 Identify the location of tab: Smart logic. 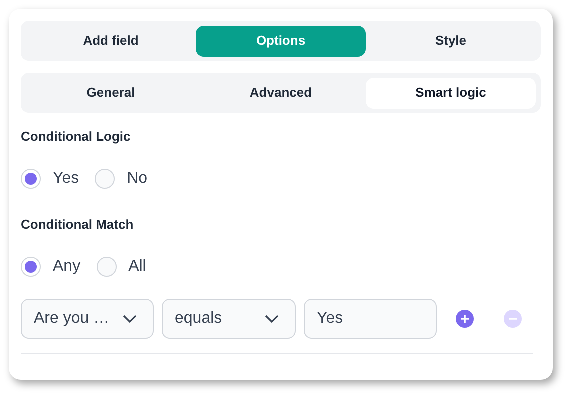
(451, 93).